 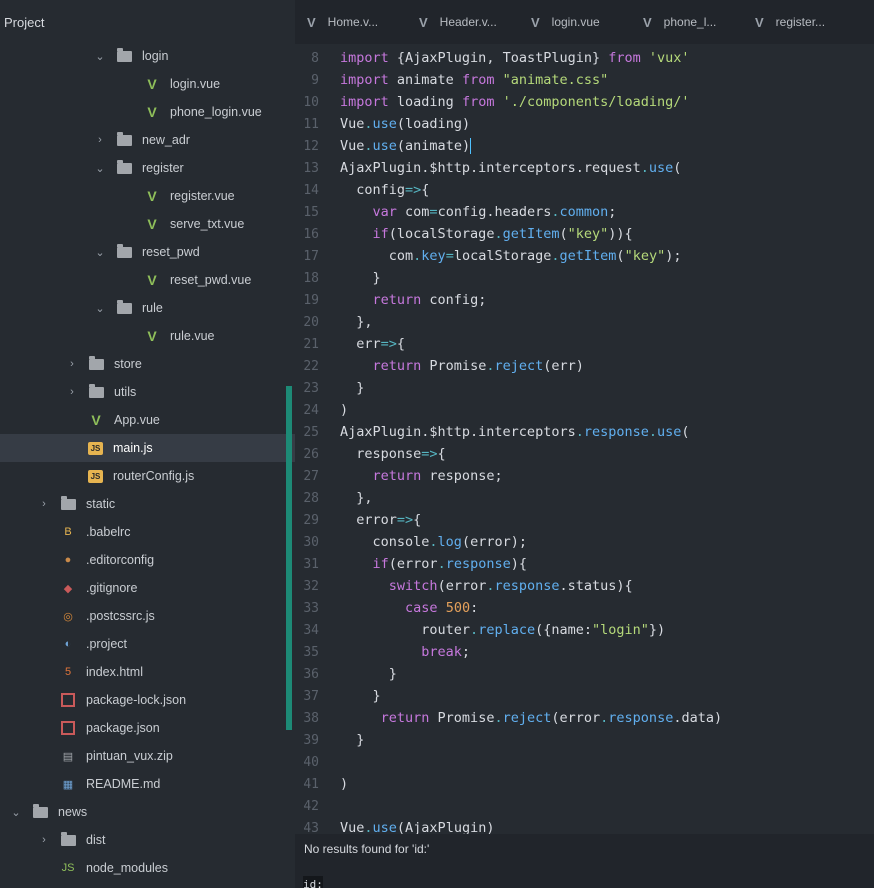 I want to click on tree-item-index-html: 5 index.html, so click(x=147, y=672).